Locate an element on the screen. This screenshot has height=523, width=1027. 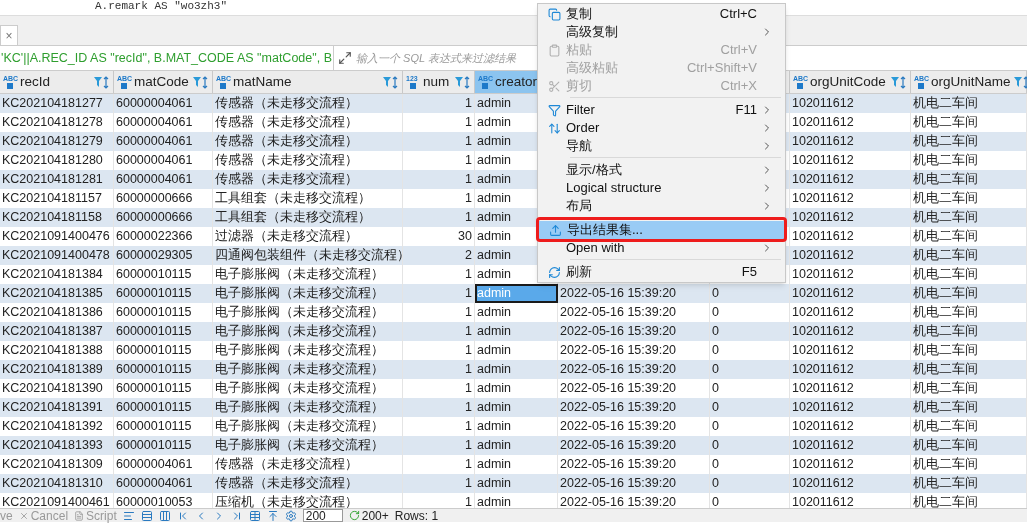
table-cell: admin is located at coordinates (516, 293).